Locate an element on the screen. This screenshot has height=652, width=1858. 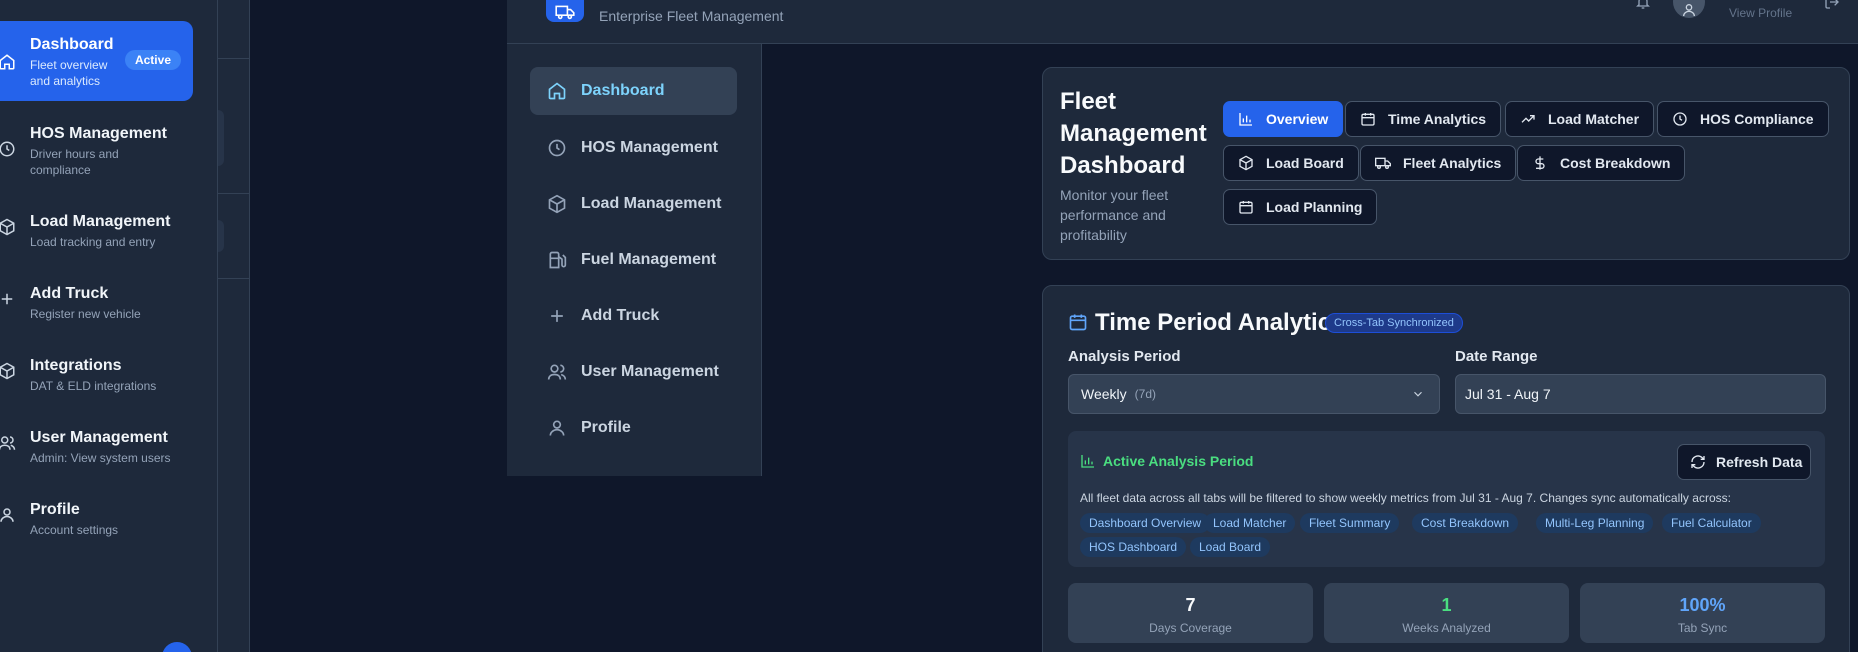
active-badge: Active is located at coordinates (152, 60).